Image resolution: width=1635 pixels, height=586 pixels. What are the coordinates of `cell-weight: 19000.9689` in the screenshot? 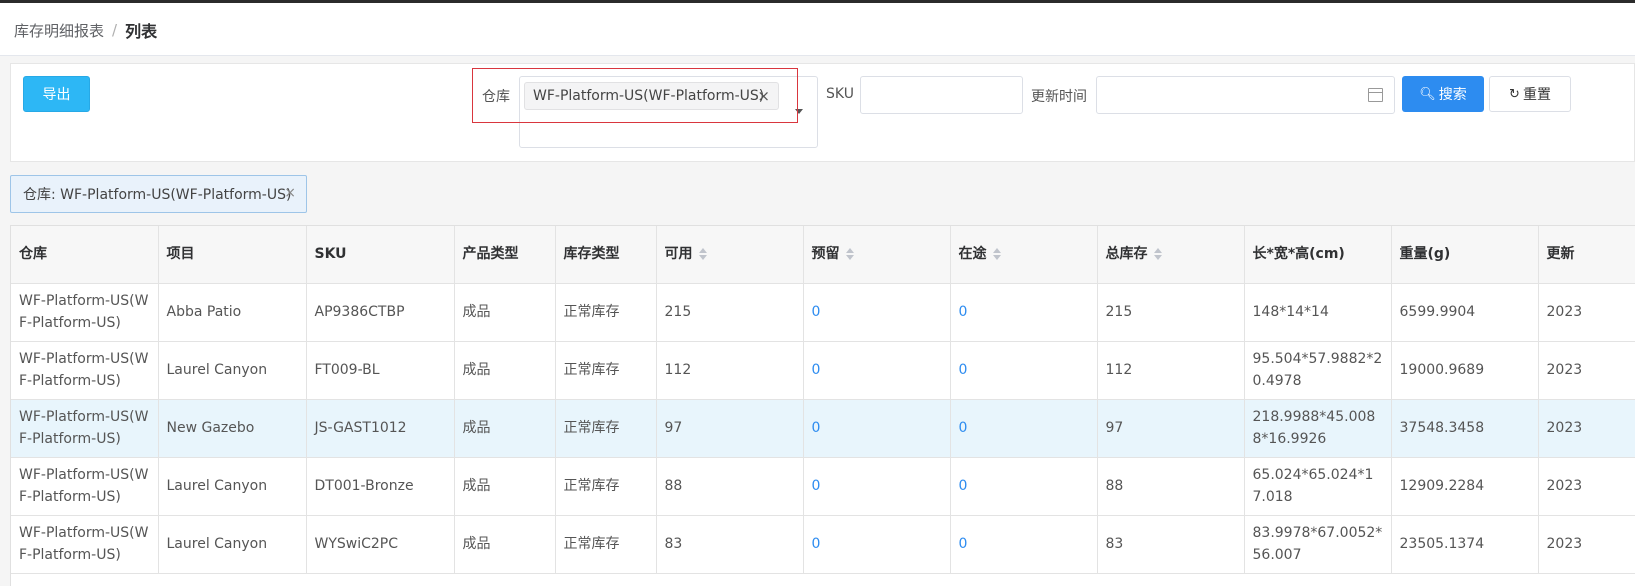 It's located at (1465, 370).